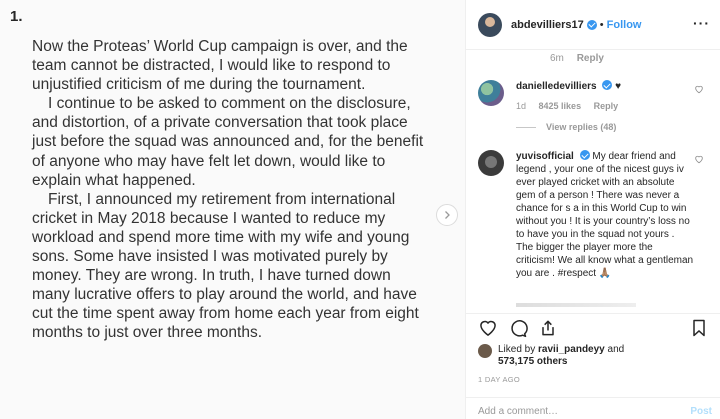 This screenshot has height=419, width=720. What do you see at coordinates (556, 86) in the screenshot?
I see `comment-username: danielledevilliers` at bounding box center [556, 86].